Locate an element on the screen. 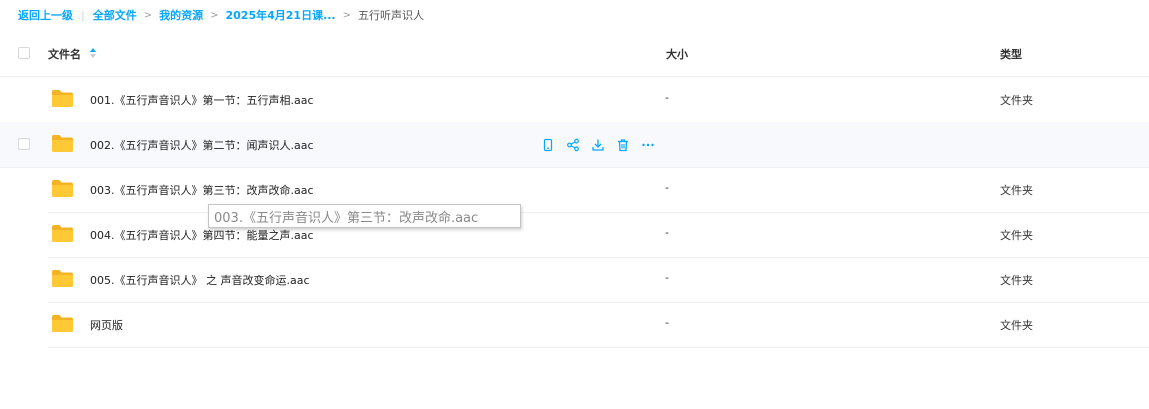  file-row-hovered: 002.《五行声音识人》第二节：闻声识人.aac is located at coordinates (574, 145).